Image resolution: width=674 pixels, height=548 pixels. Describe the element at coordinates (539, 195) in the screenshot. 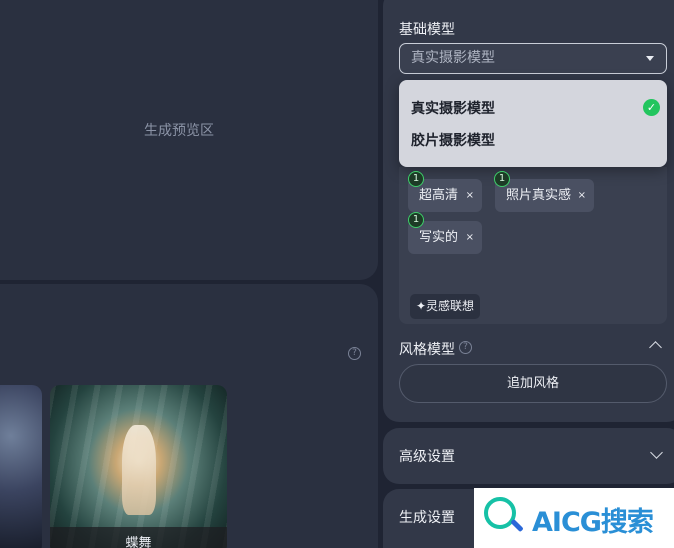

I see `tag-label: 照片真实感` at that location.